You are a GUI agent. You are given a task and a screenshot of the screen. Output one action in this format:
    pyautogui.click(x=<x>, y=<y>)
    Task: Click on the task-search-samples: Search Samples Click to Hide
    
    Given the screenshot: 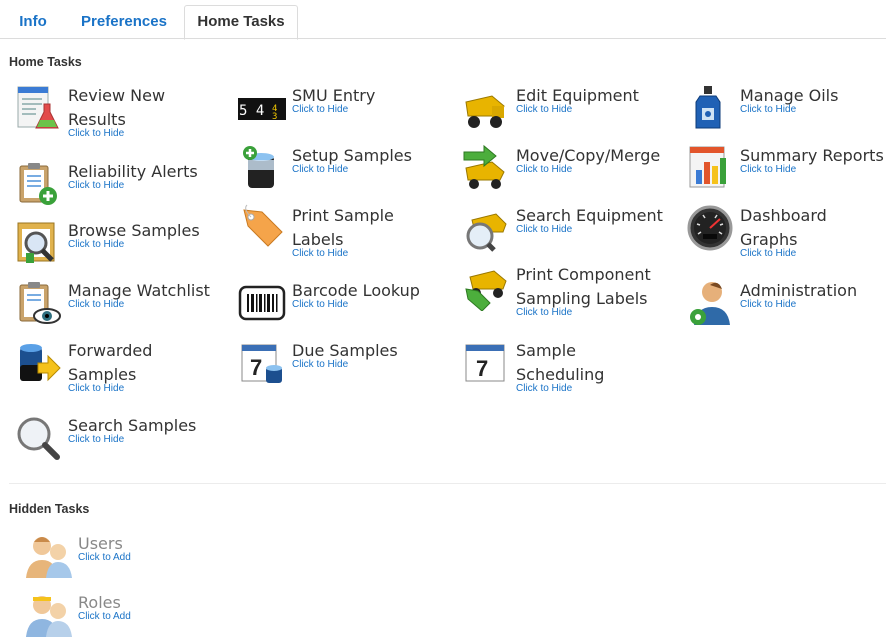 What is the action you would take?
    pyautogui.click(x=119, y=438)
    